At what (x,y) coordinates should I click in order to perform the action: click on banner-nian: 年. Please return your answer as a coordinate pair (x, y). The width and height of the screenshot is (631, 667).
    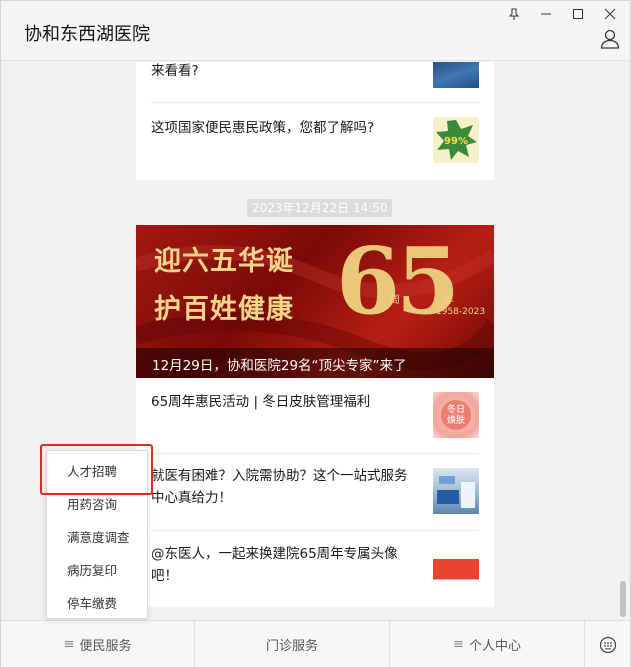
    Looking at the image, I should click on (449, 300).